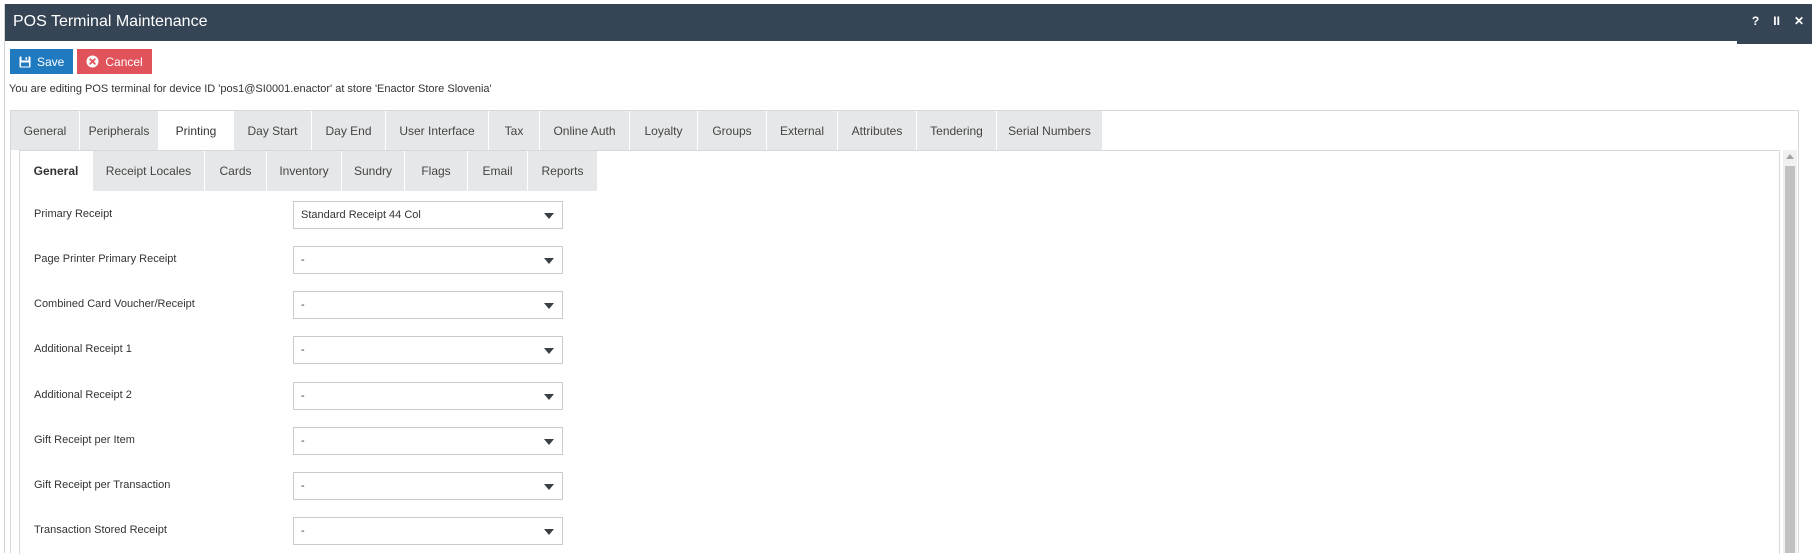 The width and height of the screenshot is (1816, 554). I want to click on transaction-stored-receipt-select: -, so click(428, 531).